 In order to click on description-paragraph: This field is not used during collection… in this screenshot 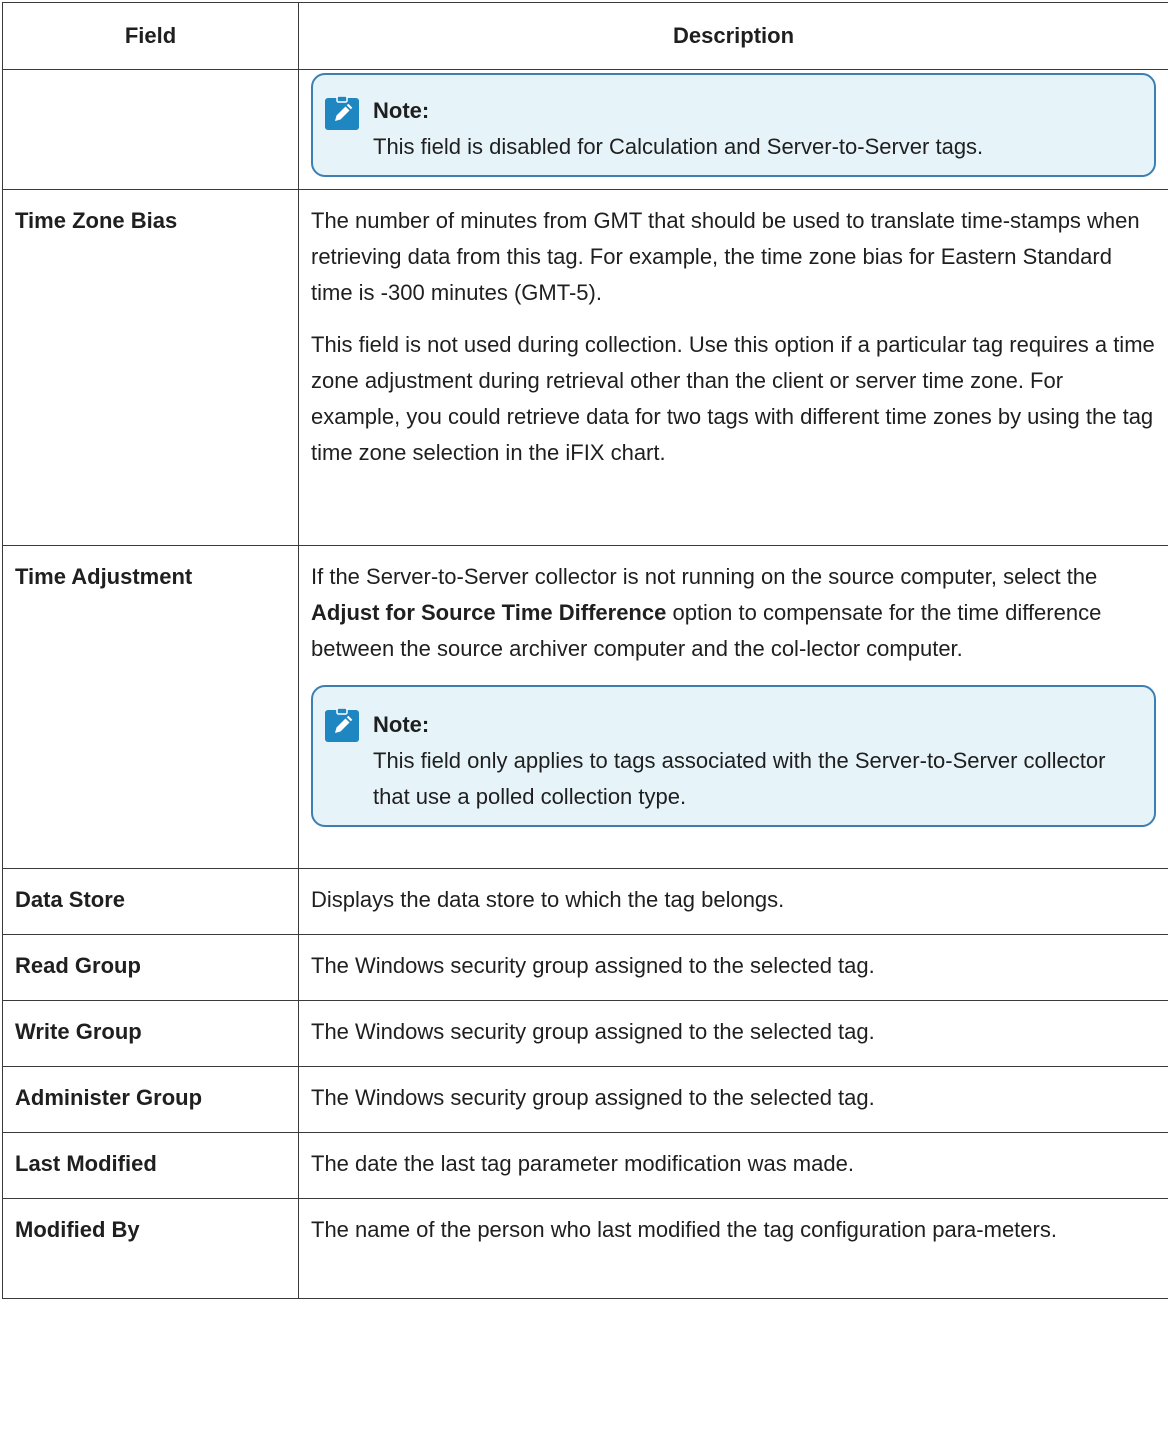, I will do `click(733, 398)`.